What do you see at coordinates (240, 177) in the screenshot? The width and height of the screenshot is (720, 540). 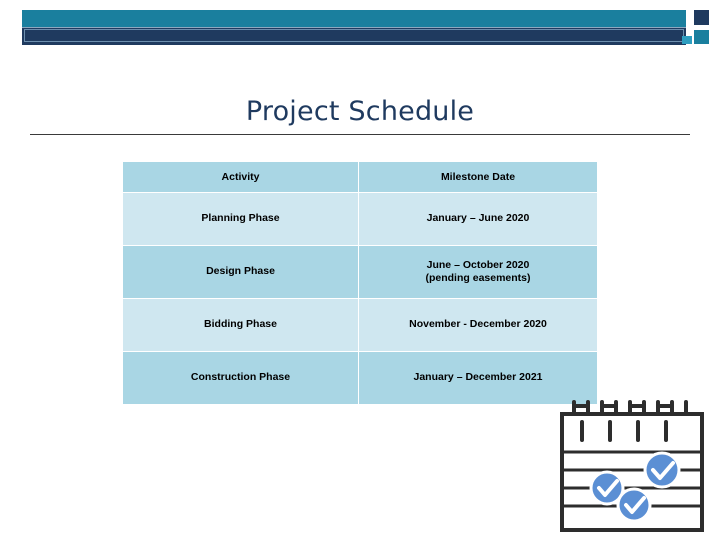 I see `column-header-activity: Activity` at bounding box center [240, 177].